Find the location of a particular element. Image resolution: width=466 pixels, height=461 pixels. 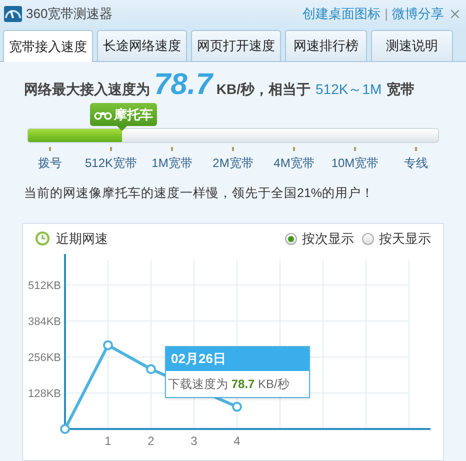

section-title: 近期网速 is located at coordinates (82, 239).